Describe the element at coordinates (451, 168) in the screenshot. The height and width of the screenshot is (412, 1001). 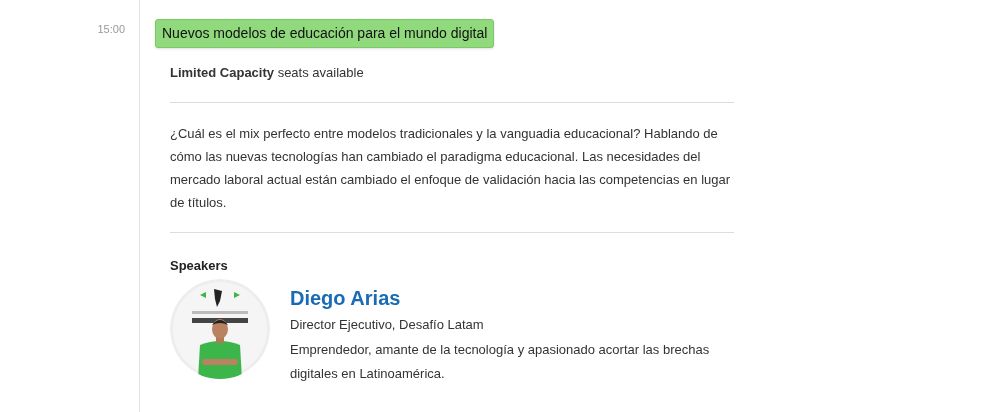
I see `session-description: ¿Cuál es el mix perfecto entre modelos tradicionales y la vanguadia educacional? Hablando de cómo las nuevas tecnologías han cambiado el paradigma educacional. Las necesidades del mercado laboral actual están cambiado el enfoque de validación hacia las competencias en lugar de títulos.` at that location.